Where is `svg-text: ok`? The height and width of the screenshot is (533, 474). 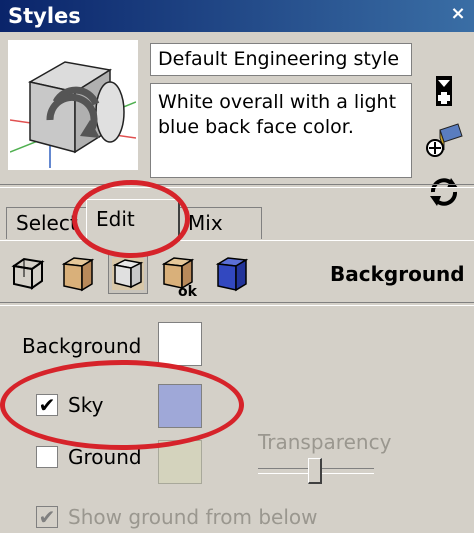 svg-text: ok is located at coordinates (188, 291).